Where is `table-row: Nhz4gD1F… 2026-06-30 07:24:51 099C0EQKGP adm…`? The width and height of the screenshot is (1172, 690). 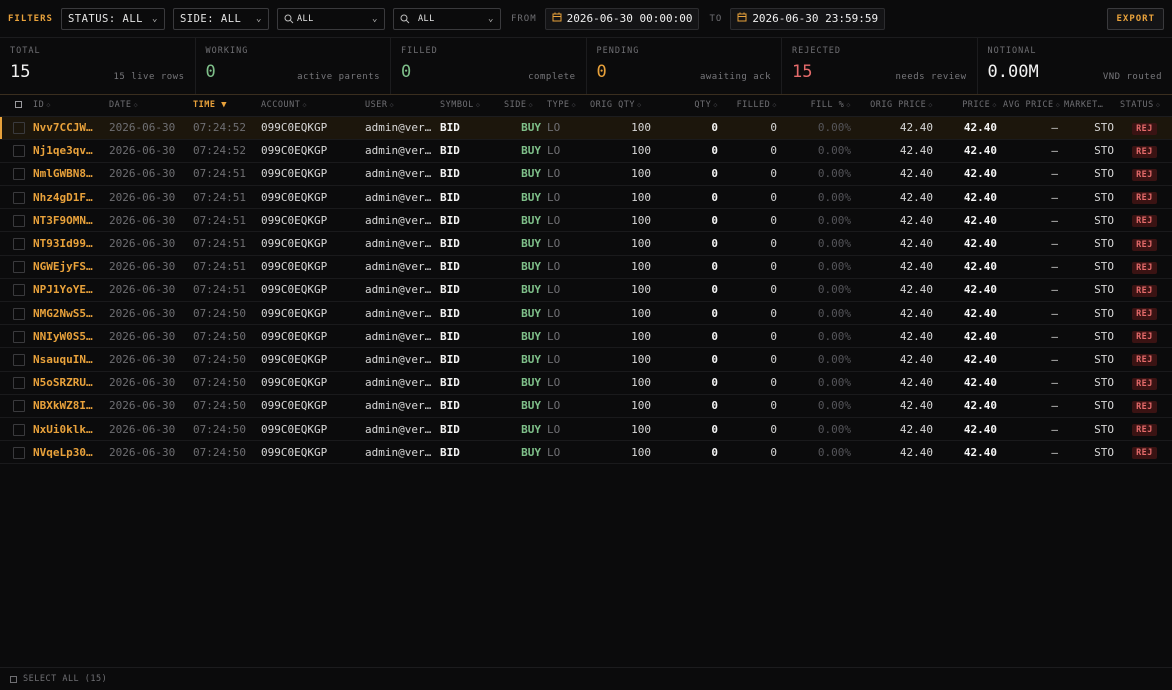 table-row: Nhz4gD1F… 2026-06-30 07:24:51 099C0EQKGP adm… is located at coordinates (586, 197).